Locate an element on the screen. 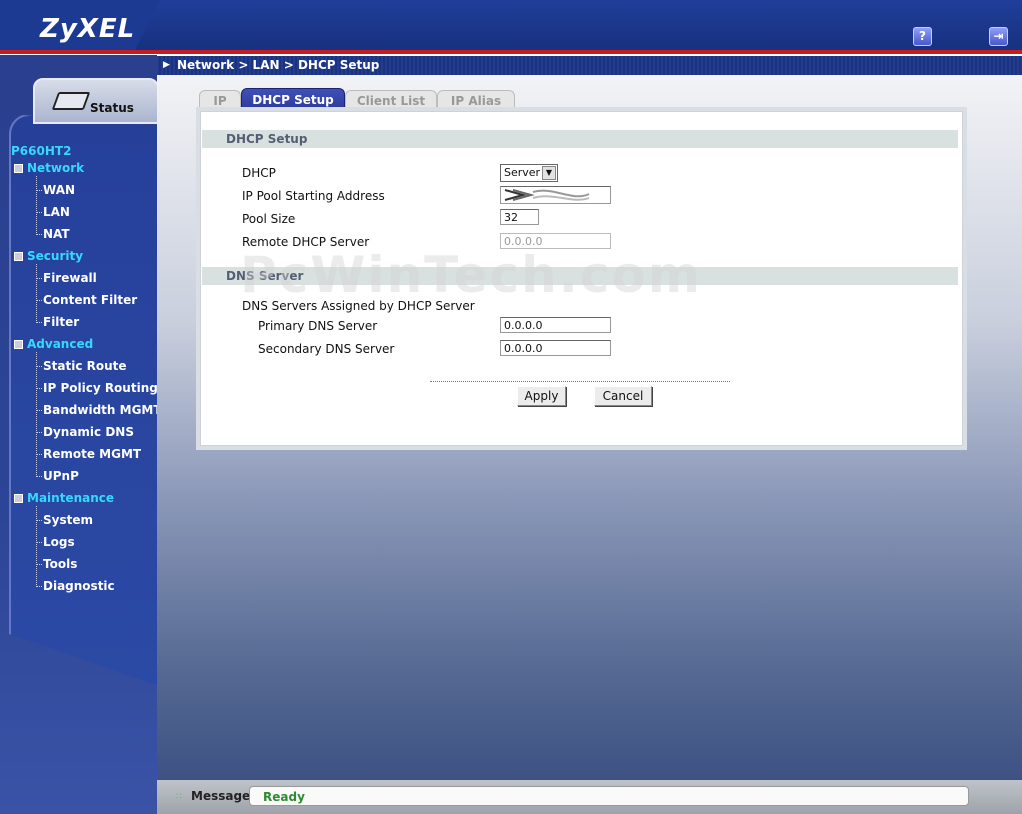 The image size is (1022, 814). message-dots-icon: ∷ is located at coordinates (179, 797).